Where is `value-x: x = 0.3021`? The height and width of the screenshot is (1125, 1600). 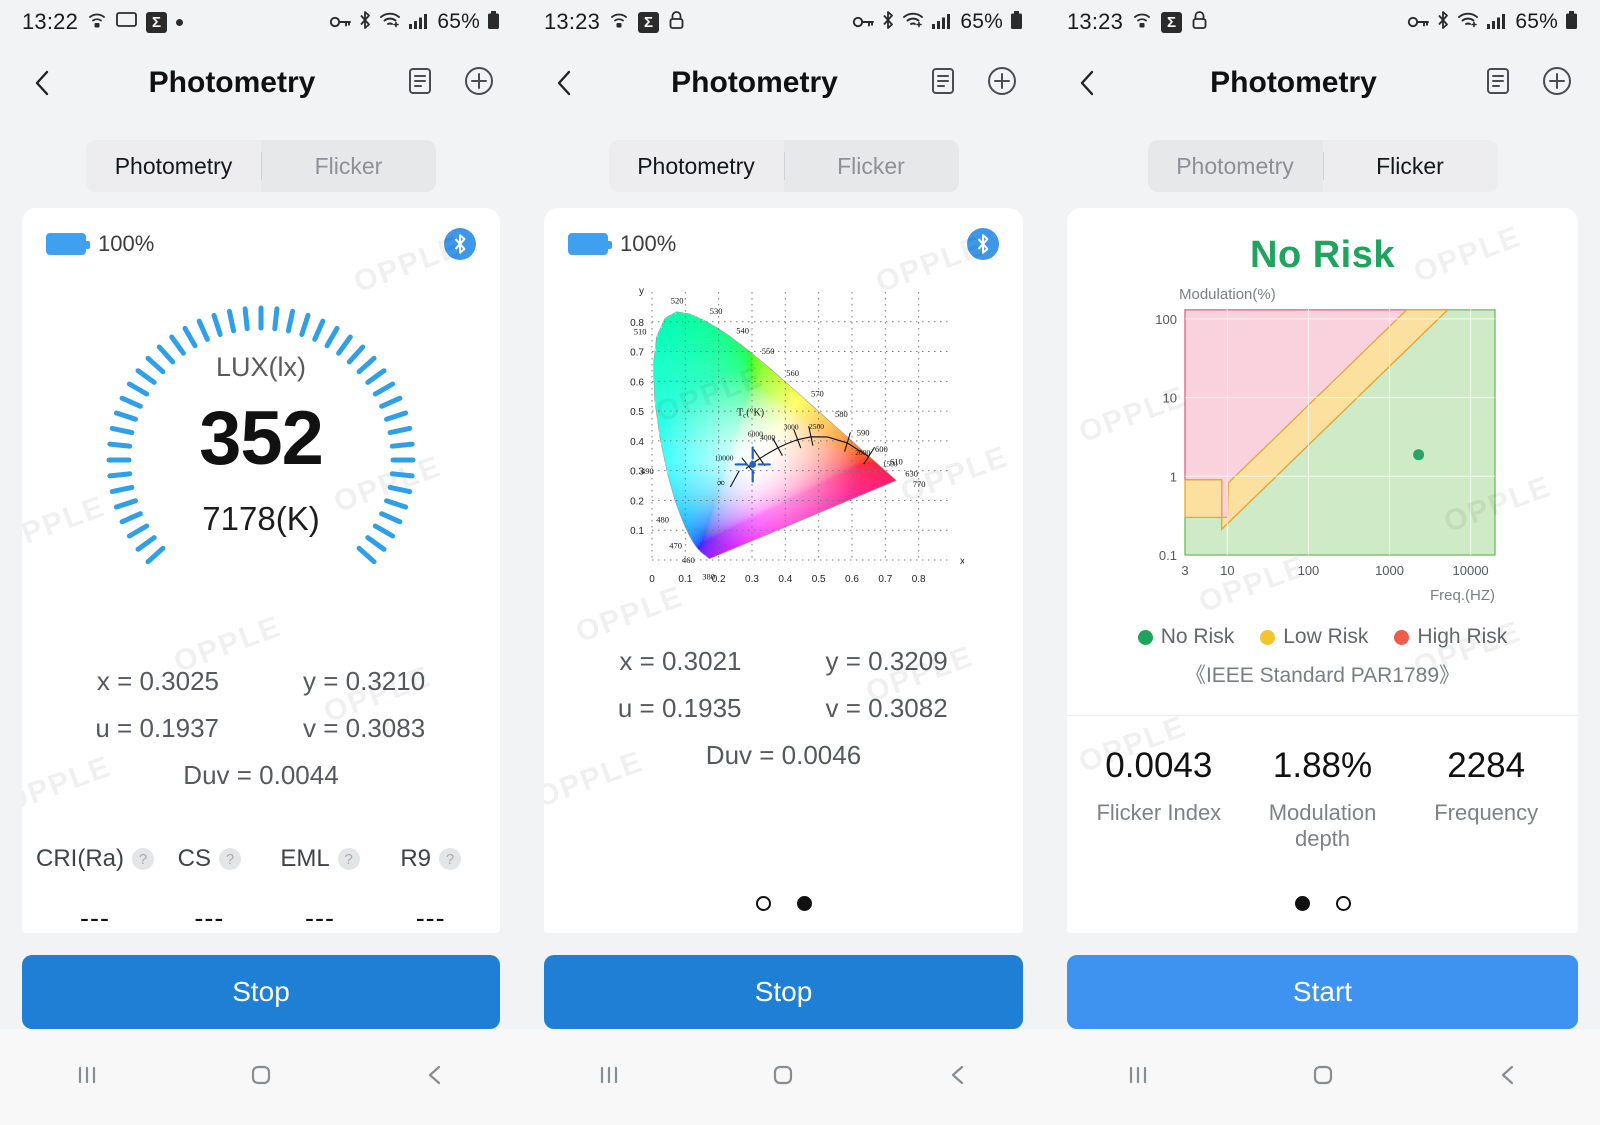 value-x: x = 0.3021 is located at coordinates (680, 661).